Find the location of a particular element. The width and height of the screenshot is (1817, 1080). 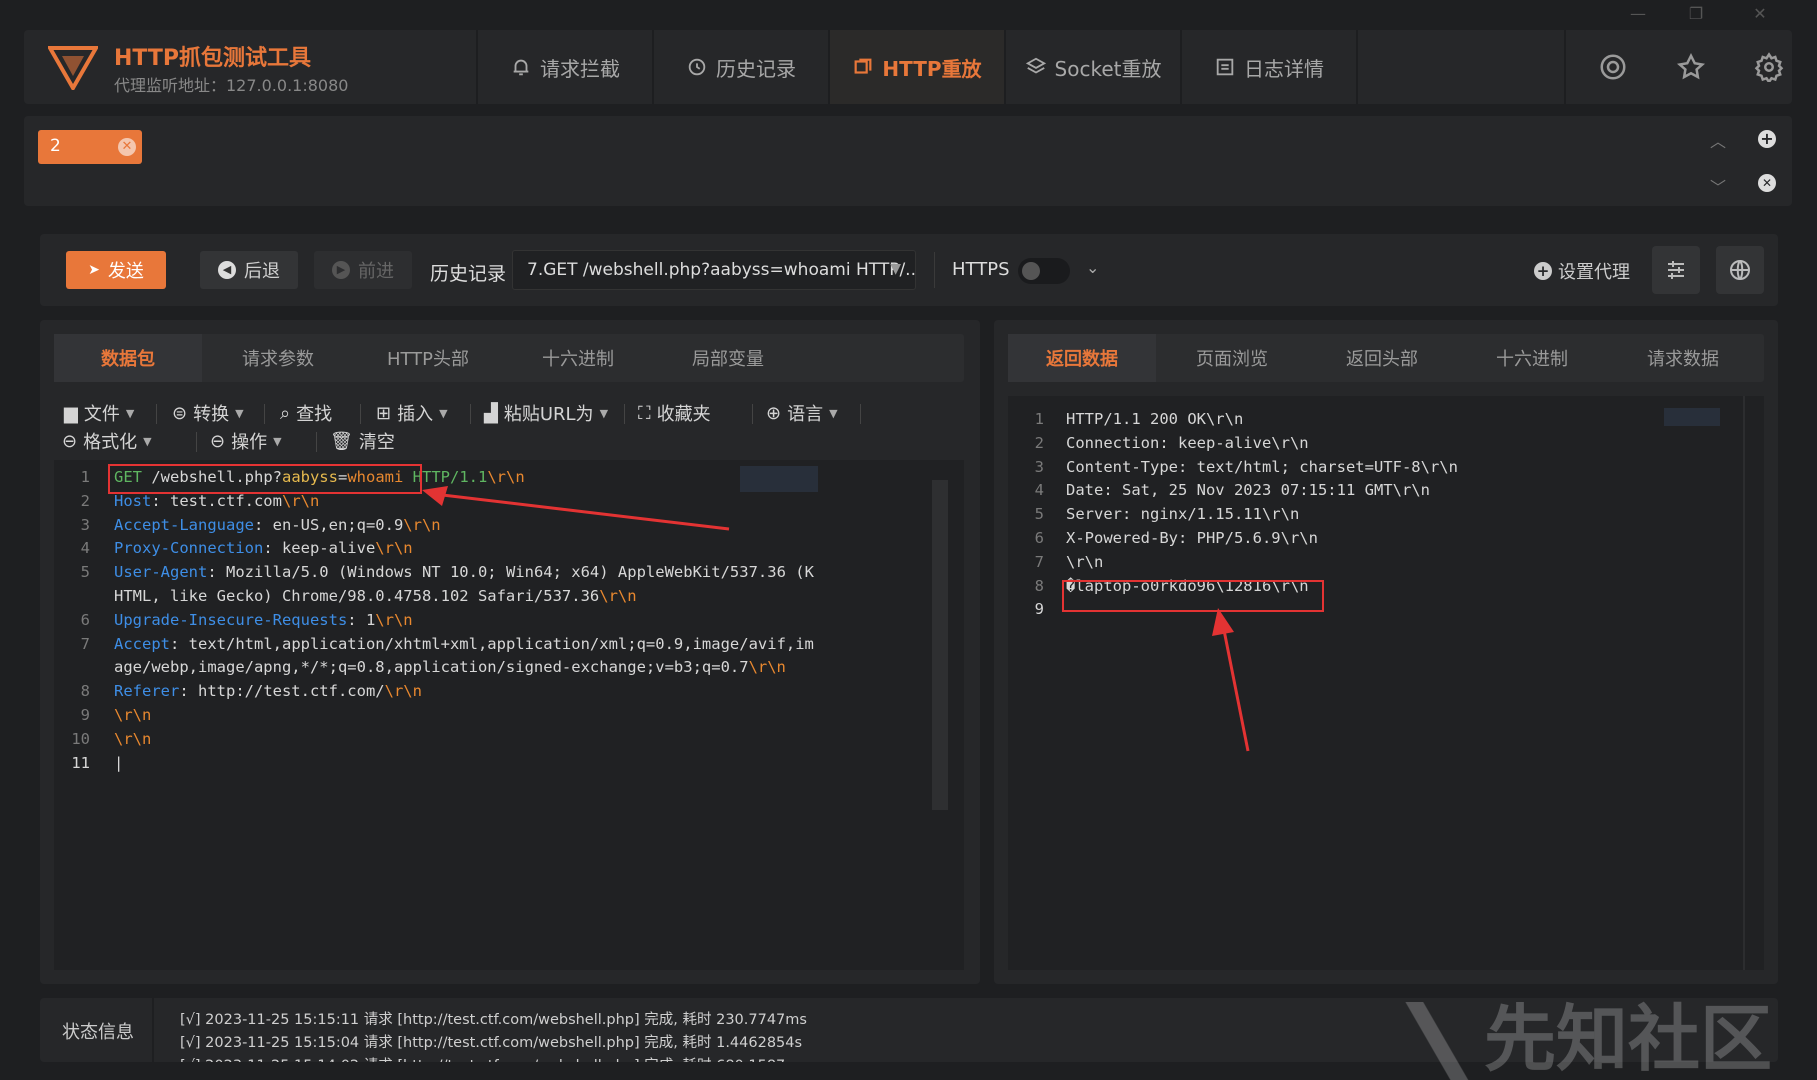

tab-log-details: 日志详情 is located at coordinates (1269, 67).